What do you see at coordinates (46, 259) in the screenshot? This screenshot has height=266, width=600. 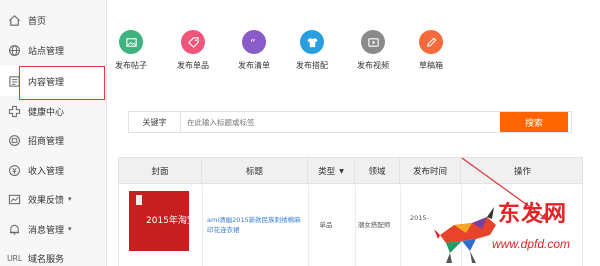 I see `sidebar-item-label: 域名服务` at bounding box center [46, 259].